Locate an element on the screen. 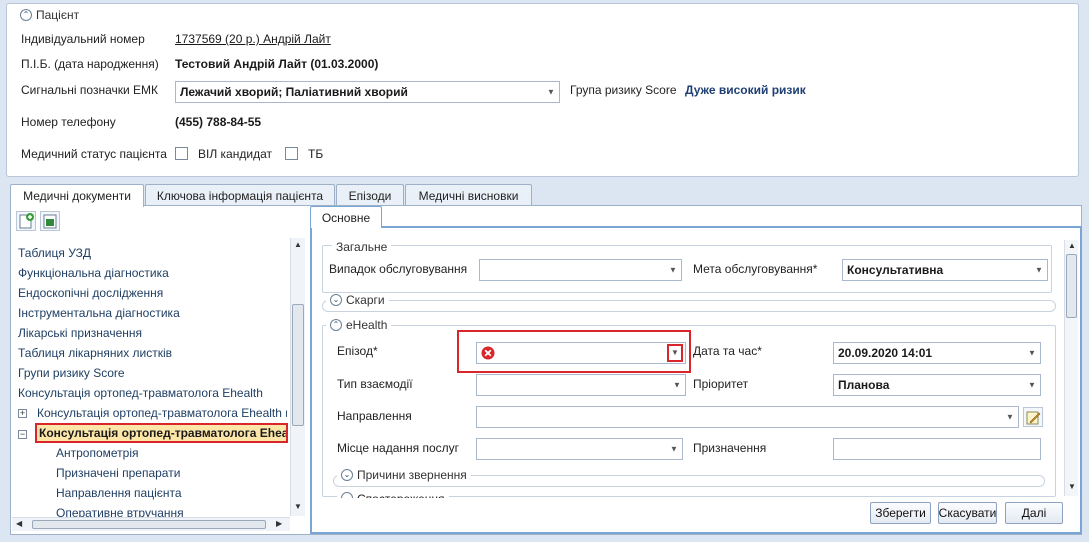 This screenshot has width=1089, height=542. tab-medical-docs: Медичні документи is located at coordinates (77, 195).